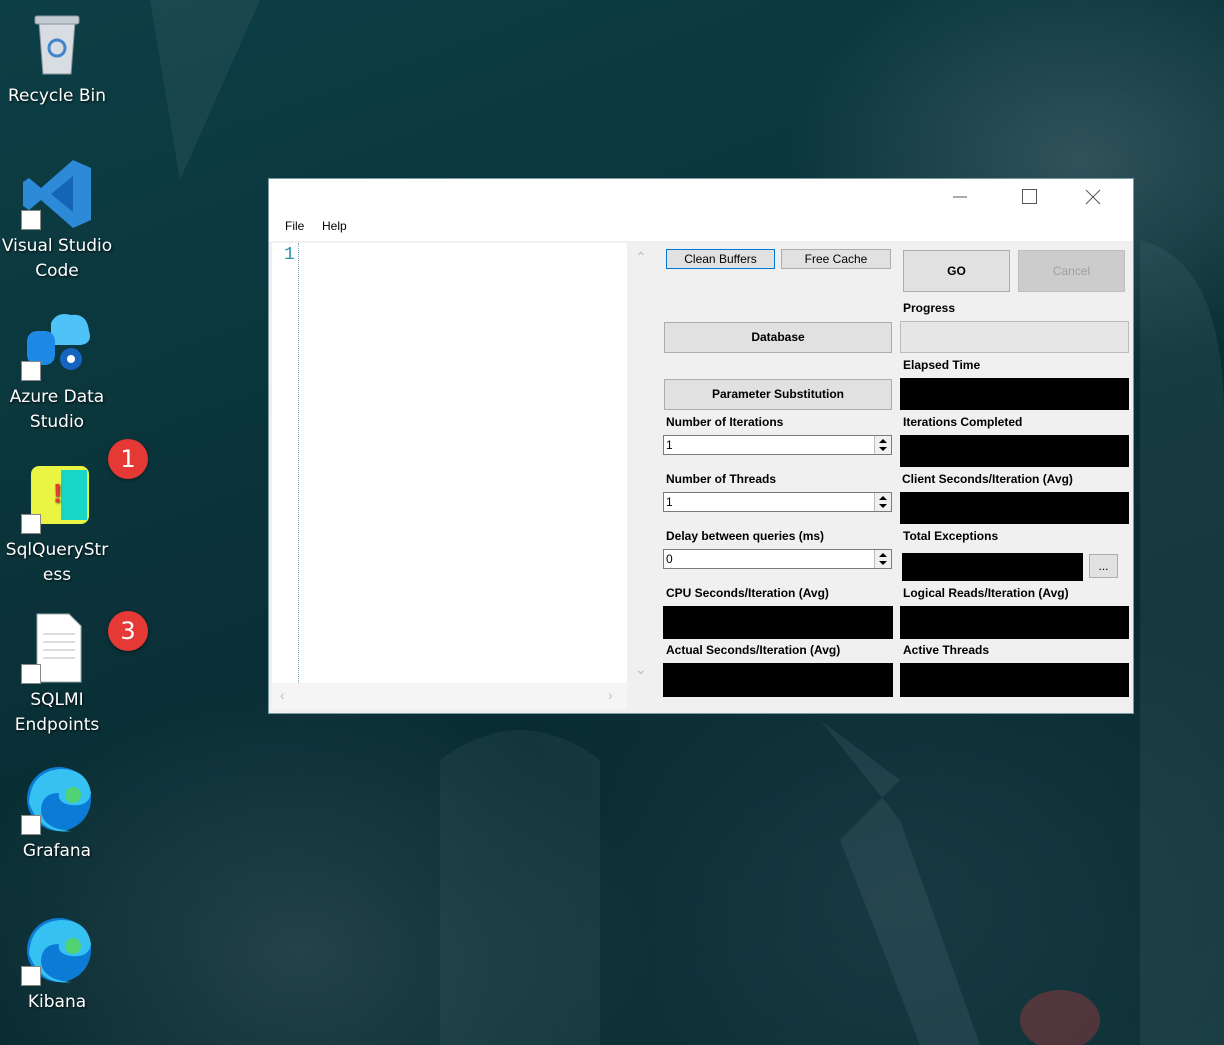 Image resolution: width=1224 pixels, height=1045 pixels. Describe the element at coordinates (992, 567) in the screenshot. I see `total-exceptions-value` at that location.